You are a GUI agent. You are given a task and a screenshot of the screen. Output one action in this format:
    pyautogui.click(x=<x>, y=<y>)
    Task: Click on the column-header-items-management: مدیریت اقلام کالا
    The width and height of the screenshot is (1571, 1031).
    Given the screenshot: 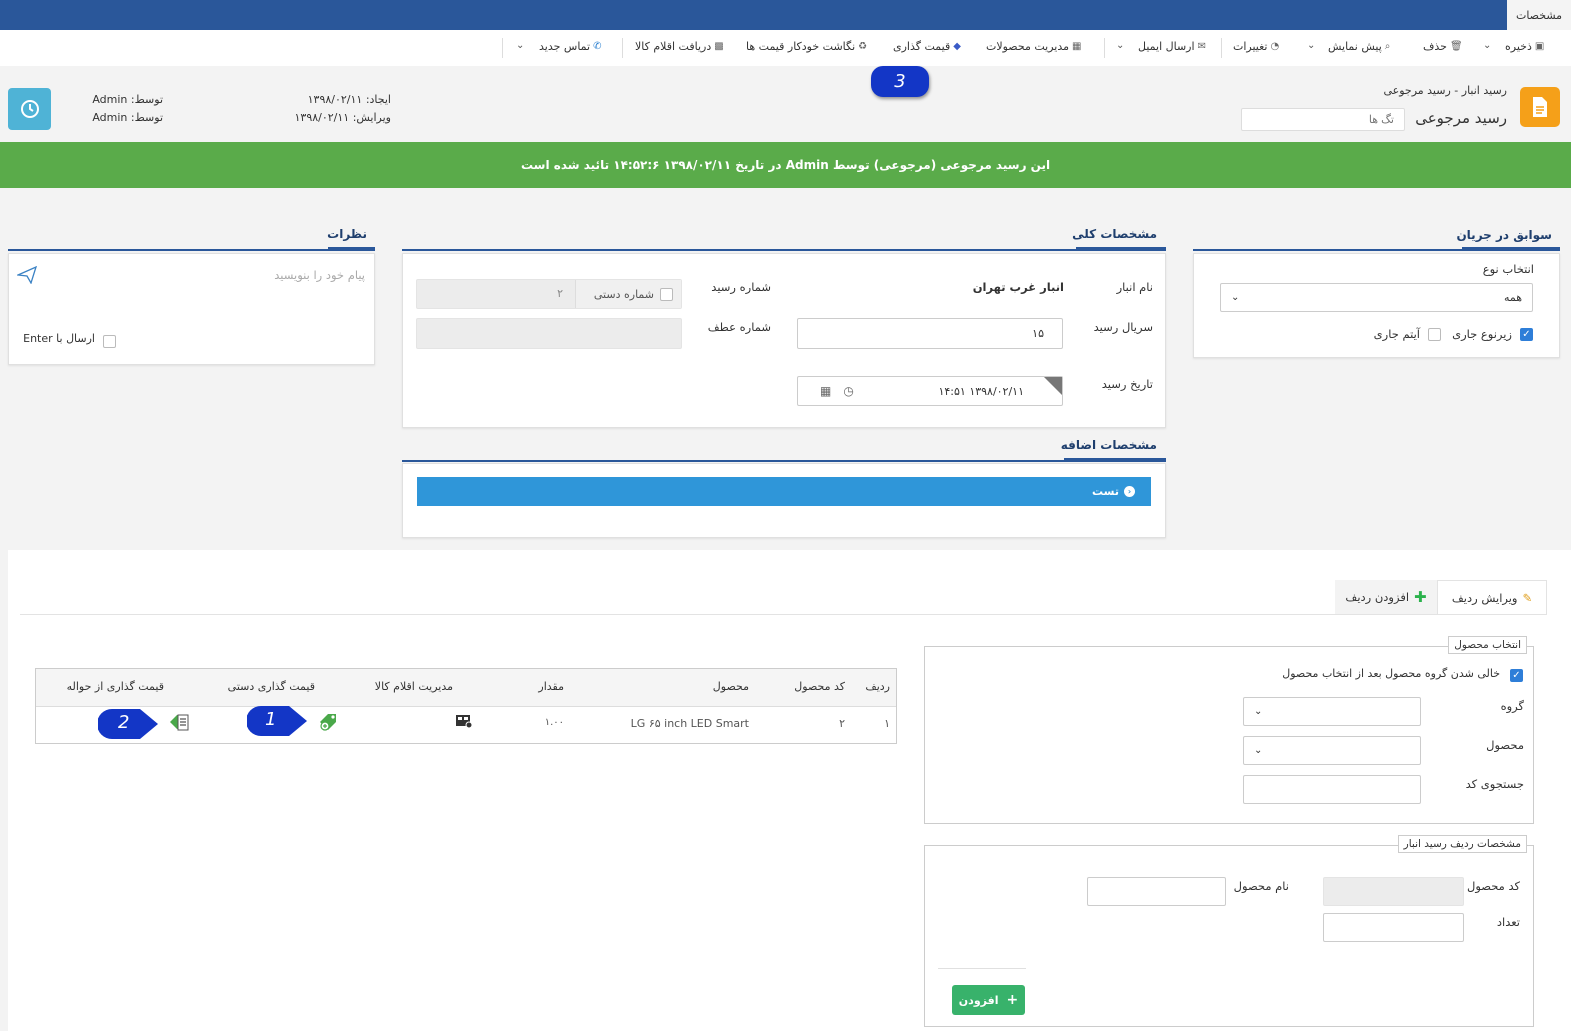 What is the action you would take?
    pyautogui.click(x=414, y=686)
    